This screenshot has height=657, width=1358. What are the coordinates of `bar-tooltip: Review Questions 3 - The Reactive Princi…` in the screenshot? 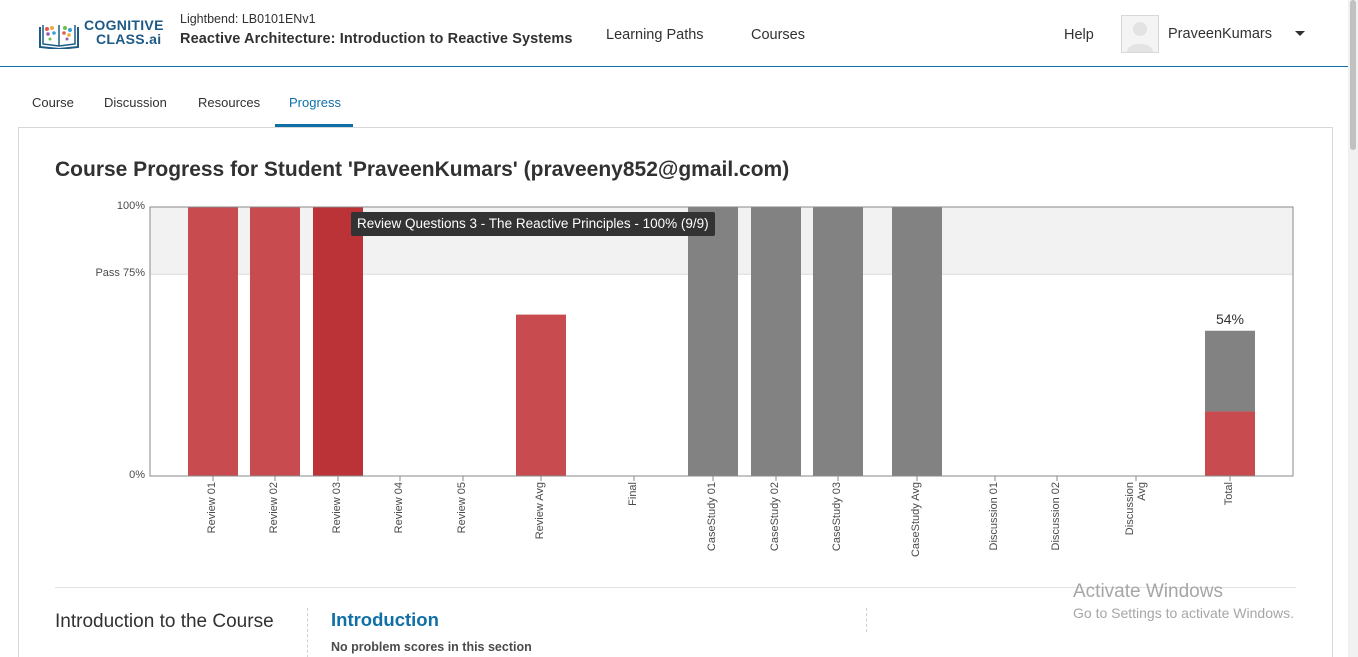 It's located at (533, 224).